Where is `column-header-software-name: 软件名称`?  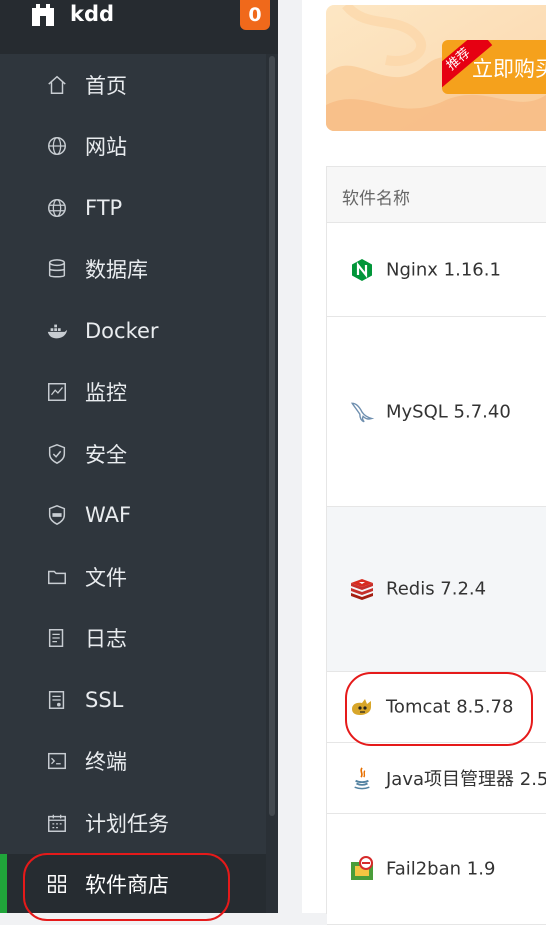 column-header-software-name: 软件名称 is located at coordinates (376, 199).